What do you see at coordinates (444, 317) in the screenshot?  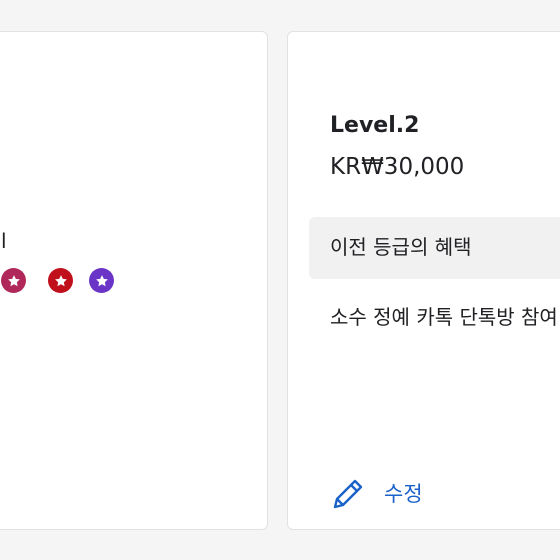 I see `benefit-item: 소수 정예 카톡 단톡방 참여` at bounding box center [444, 317].